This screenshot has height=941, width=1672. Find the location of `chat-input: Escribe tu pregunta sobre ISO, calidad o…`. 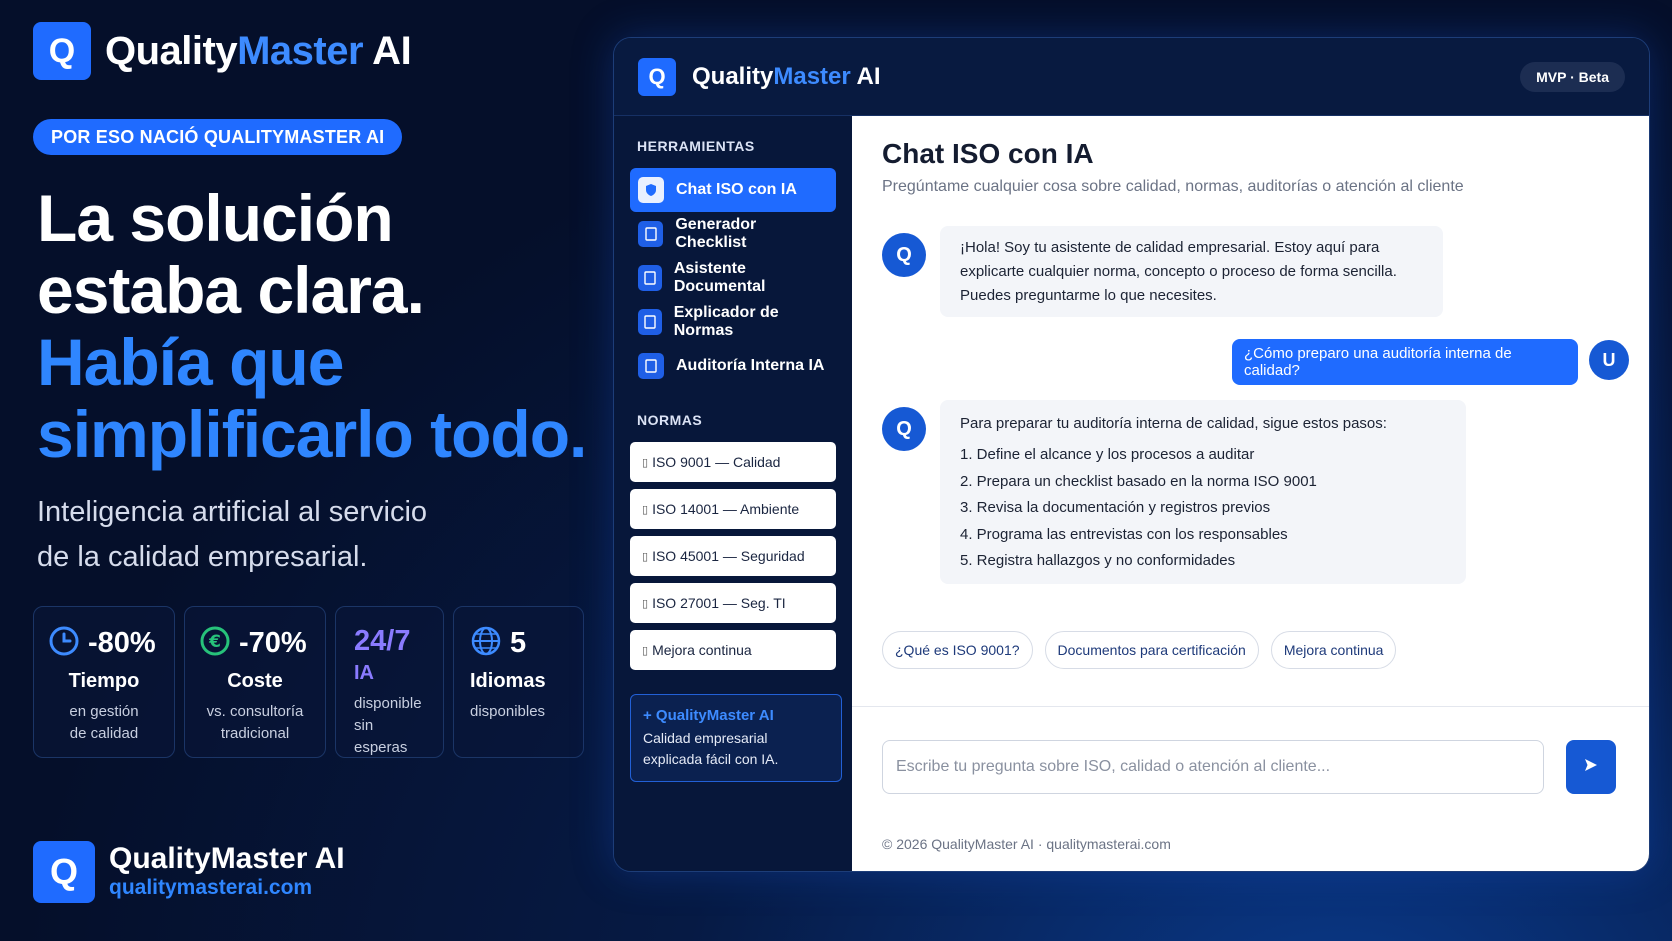

chat-input: Escribe tu pregunta sobre ISO, calidad o… is located at coordinates (1213, 767).